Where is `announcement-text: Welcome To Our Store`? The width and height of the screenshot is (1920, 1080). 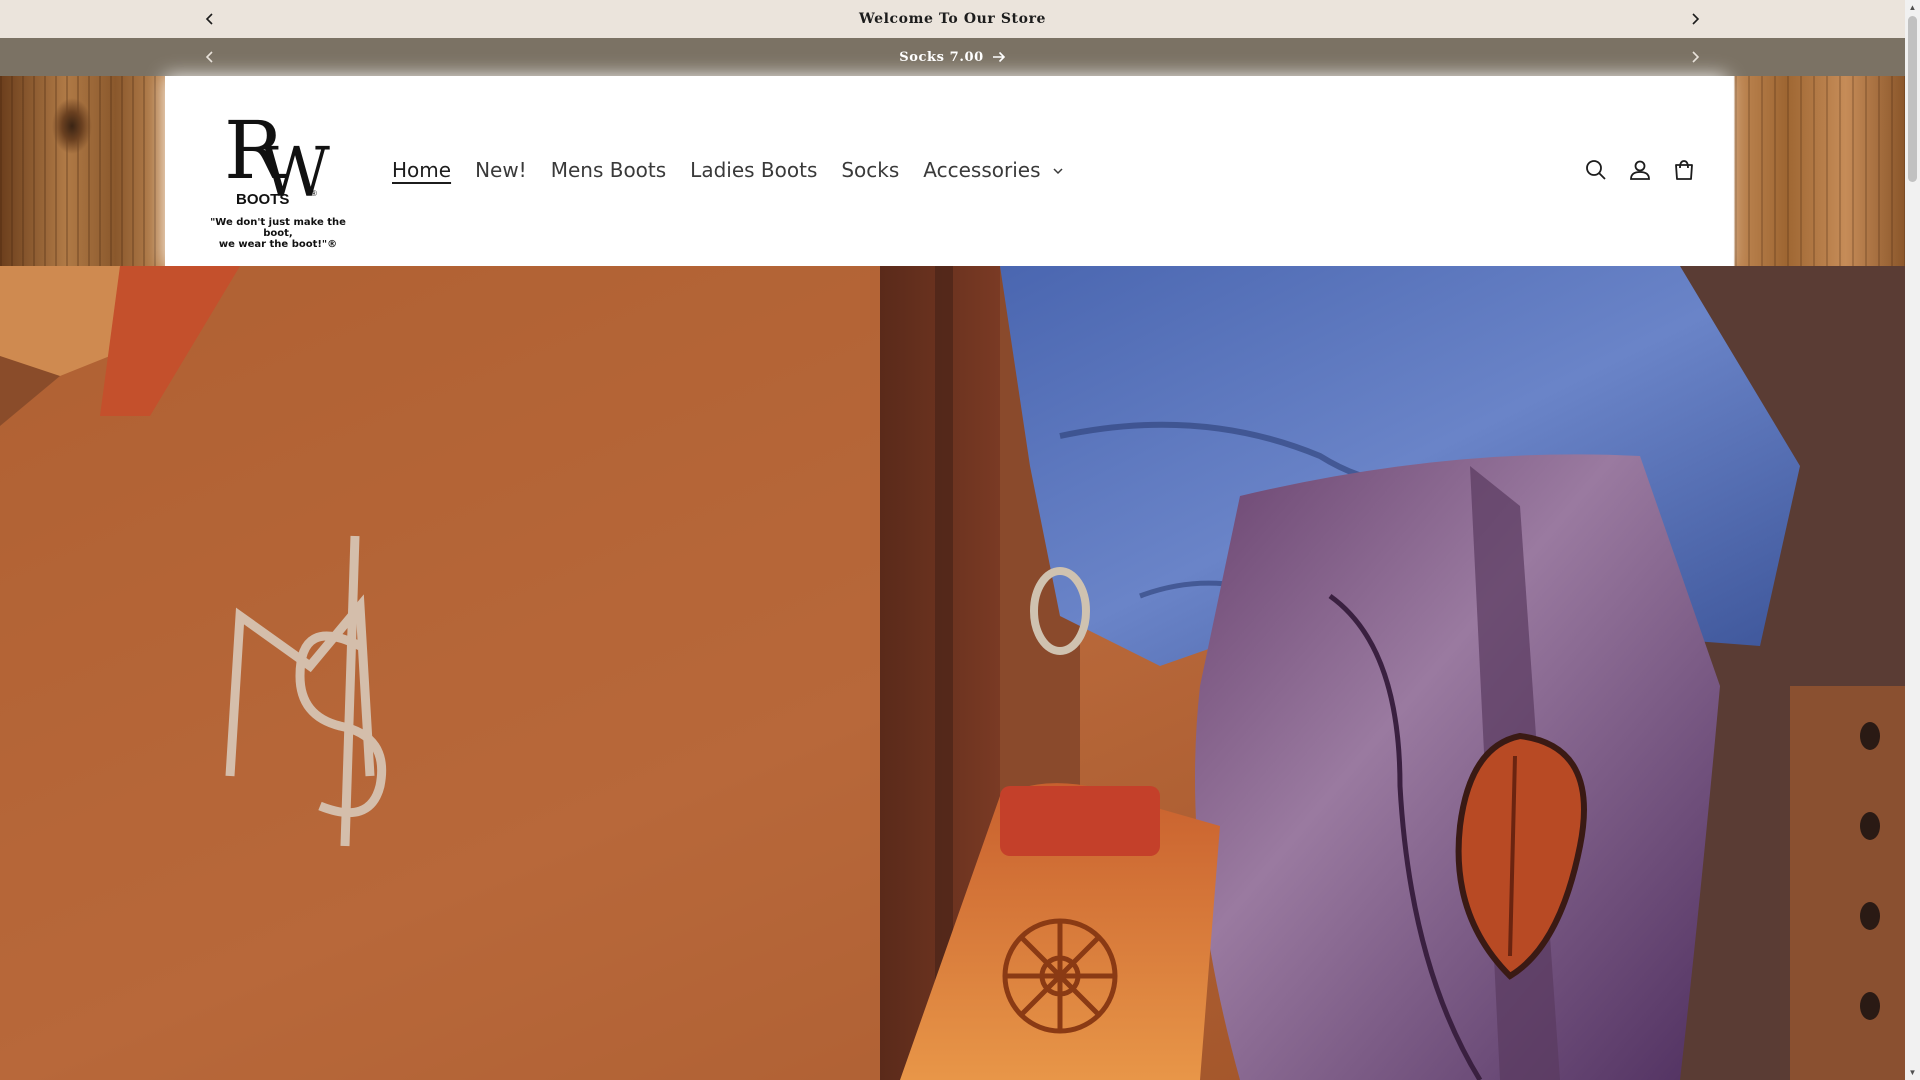
announcement-text: Welcome To Our Store is located at coordinates (952, 19).